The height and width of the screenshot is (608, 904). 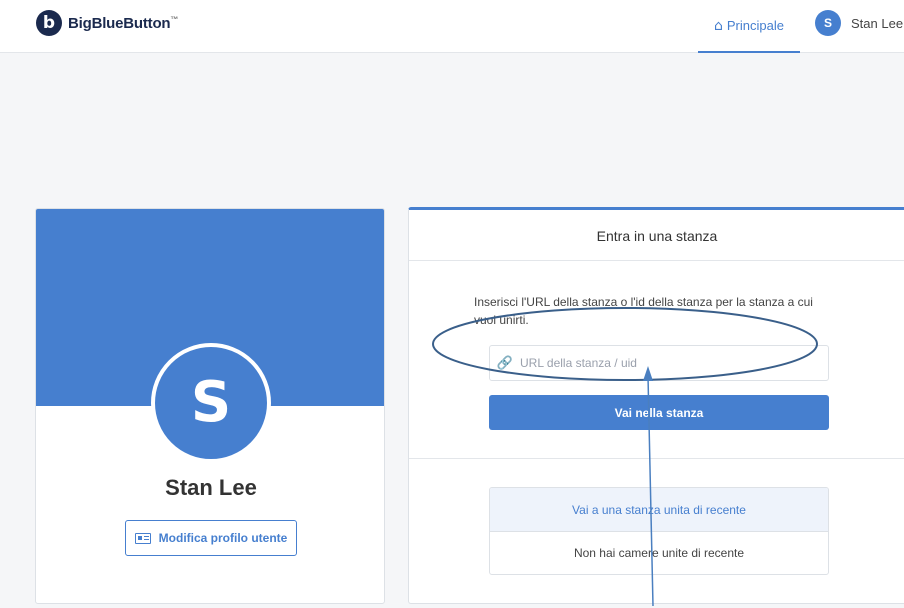 What do you see at coordinates (755, 25) in the screenshot?
I see `nav-home-label: Principale` at bounding box center [755, 25].